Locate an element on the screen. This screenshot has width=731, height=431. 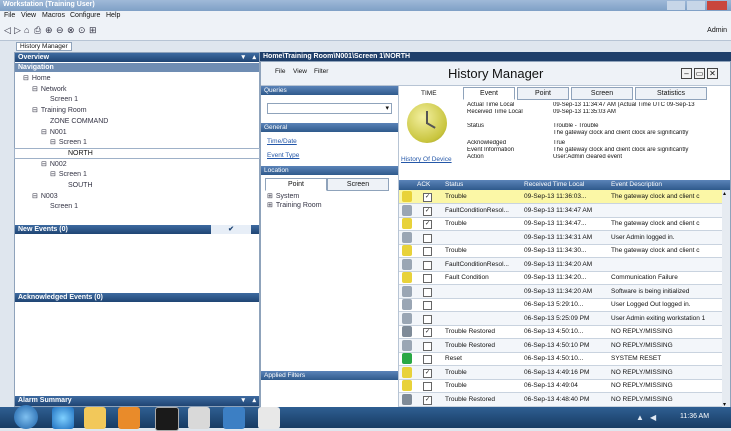
tab-point: Point is located at coordinates (543, 93).